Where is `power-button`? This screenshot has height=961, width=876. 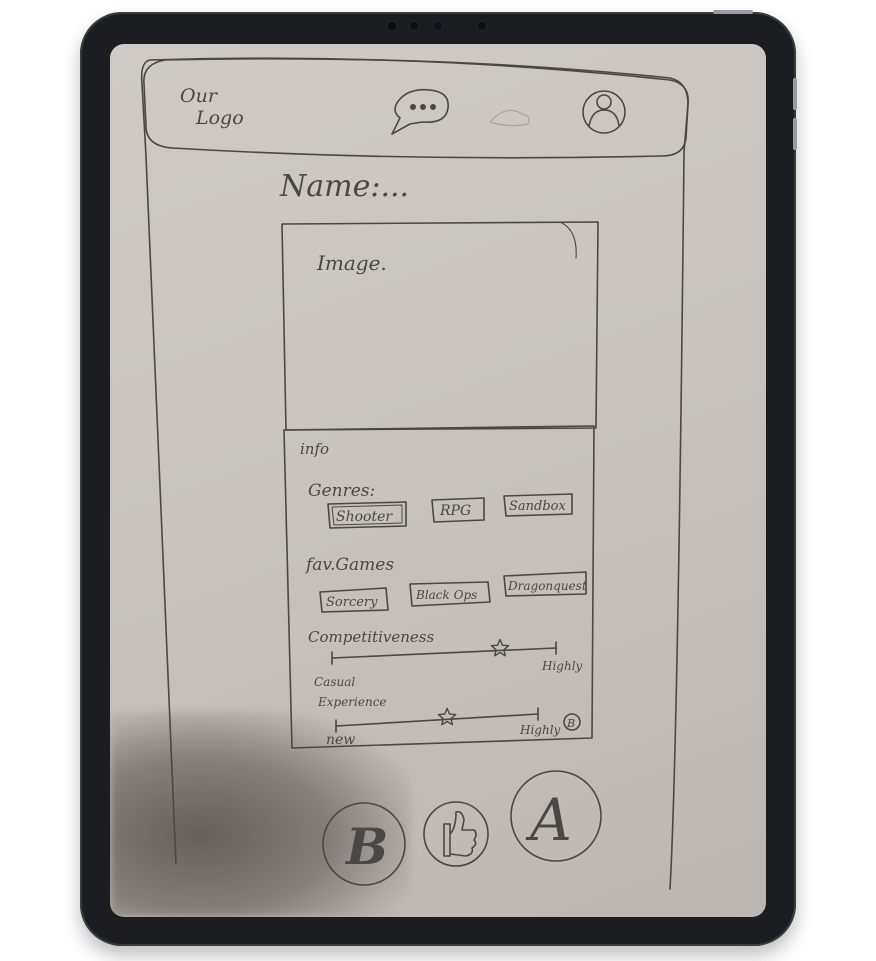
power-button is located at coordinates (733, 12).